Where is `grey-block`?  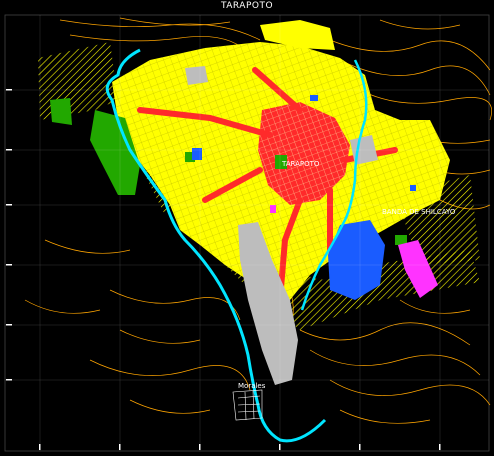 grey-block is located at coordinates (196, 75).